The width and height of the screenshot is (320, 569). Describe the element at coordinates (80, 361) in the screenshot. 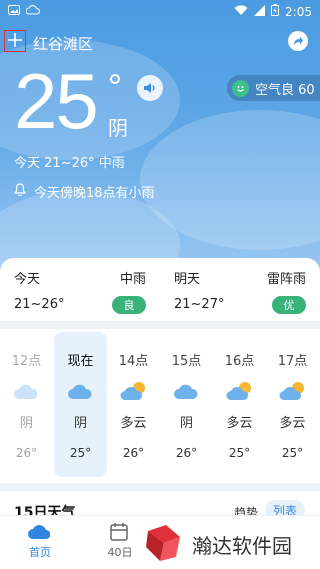

I see `hour-time: 现在` at that location.